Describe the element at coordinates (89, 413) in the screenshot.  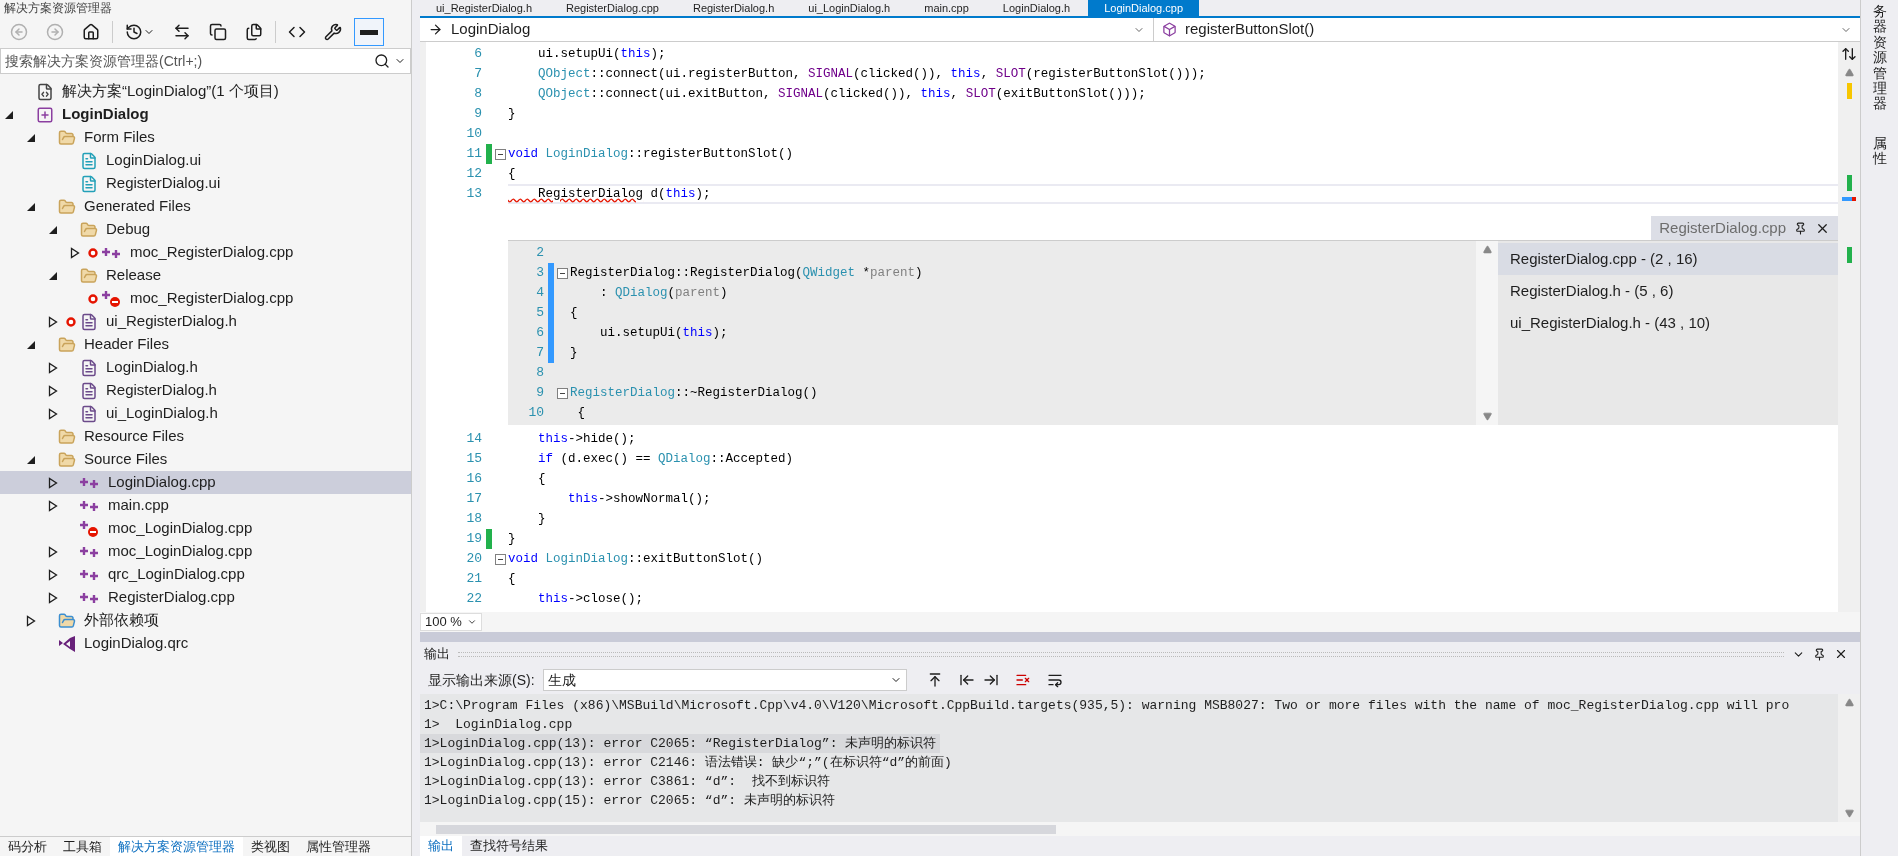
I see `file-icon` at that location.